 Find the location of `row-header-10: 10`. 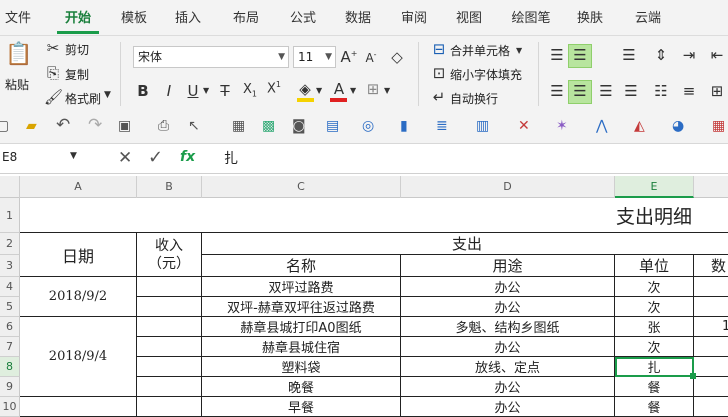

row-header-10: 10 is located at coordinates (10, 407).